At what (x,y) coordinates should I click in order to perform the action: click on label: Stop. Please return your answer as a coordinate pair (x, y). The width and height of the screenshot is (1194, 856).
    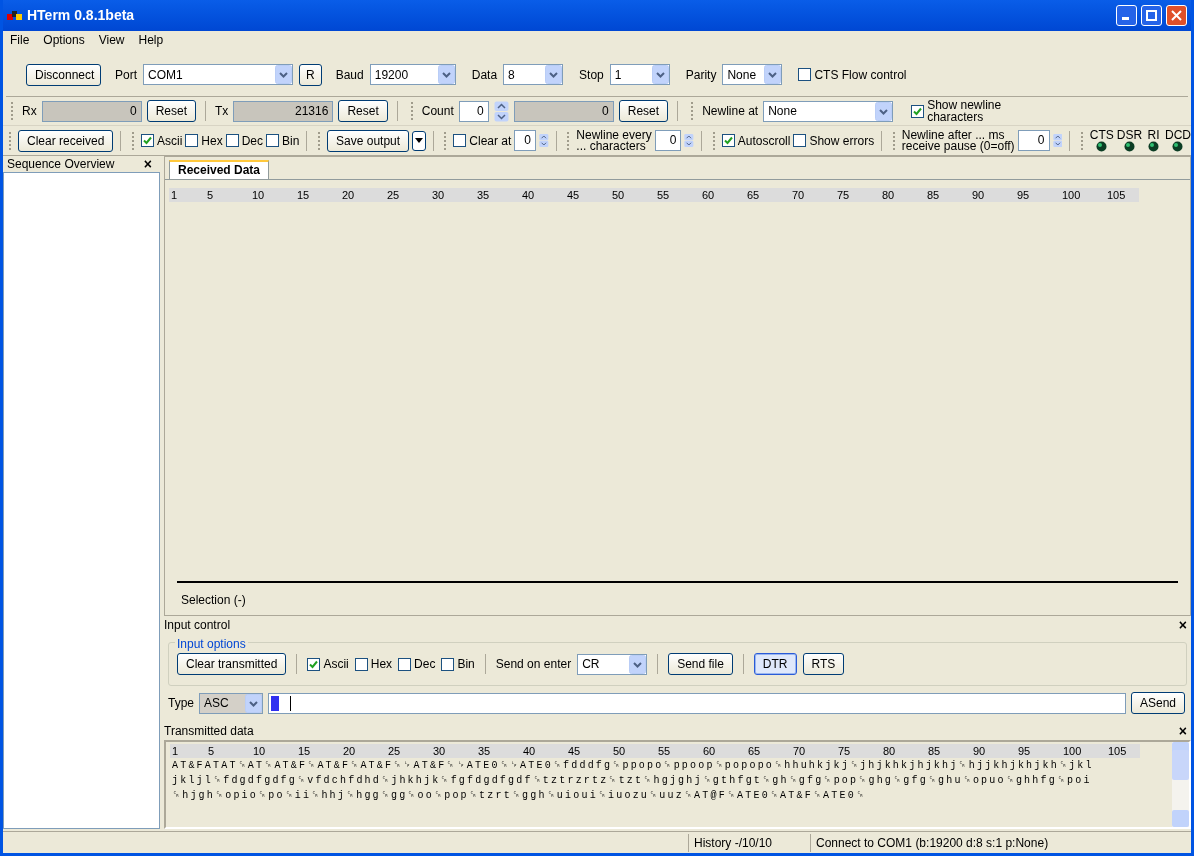
    Looking at the image, I should click on (591, 75).